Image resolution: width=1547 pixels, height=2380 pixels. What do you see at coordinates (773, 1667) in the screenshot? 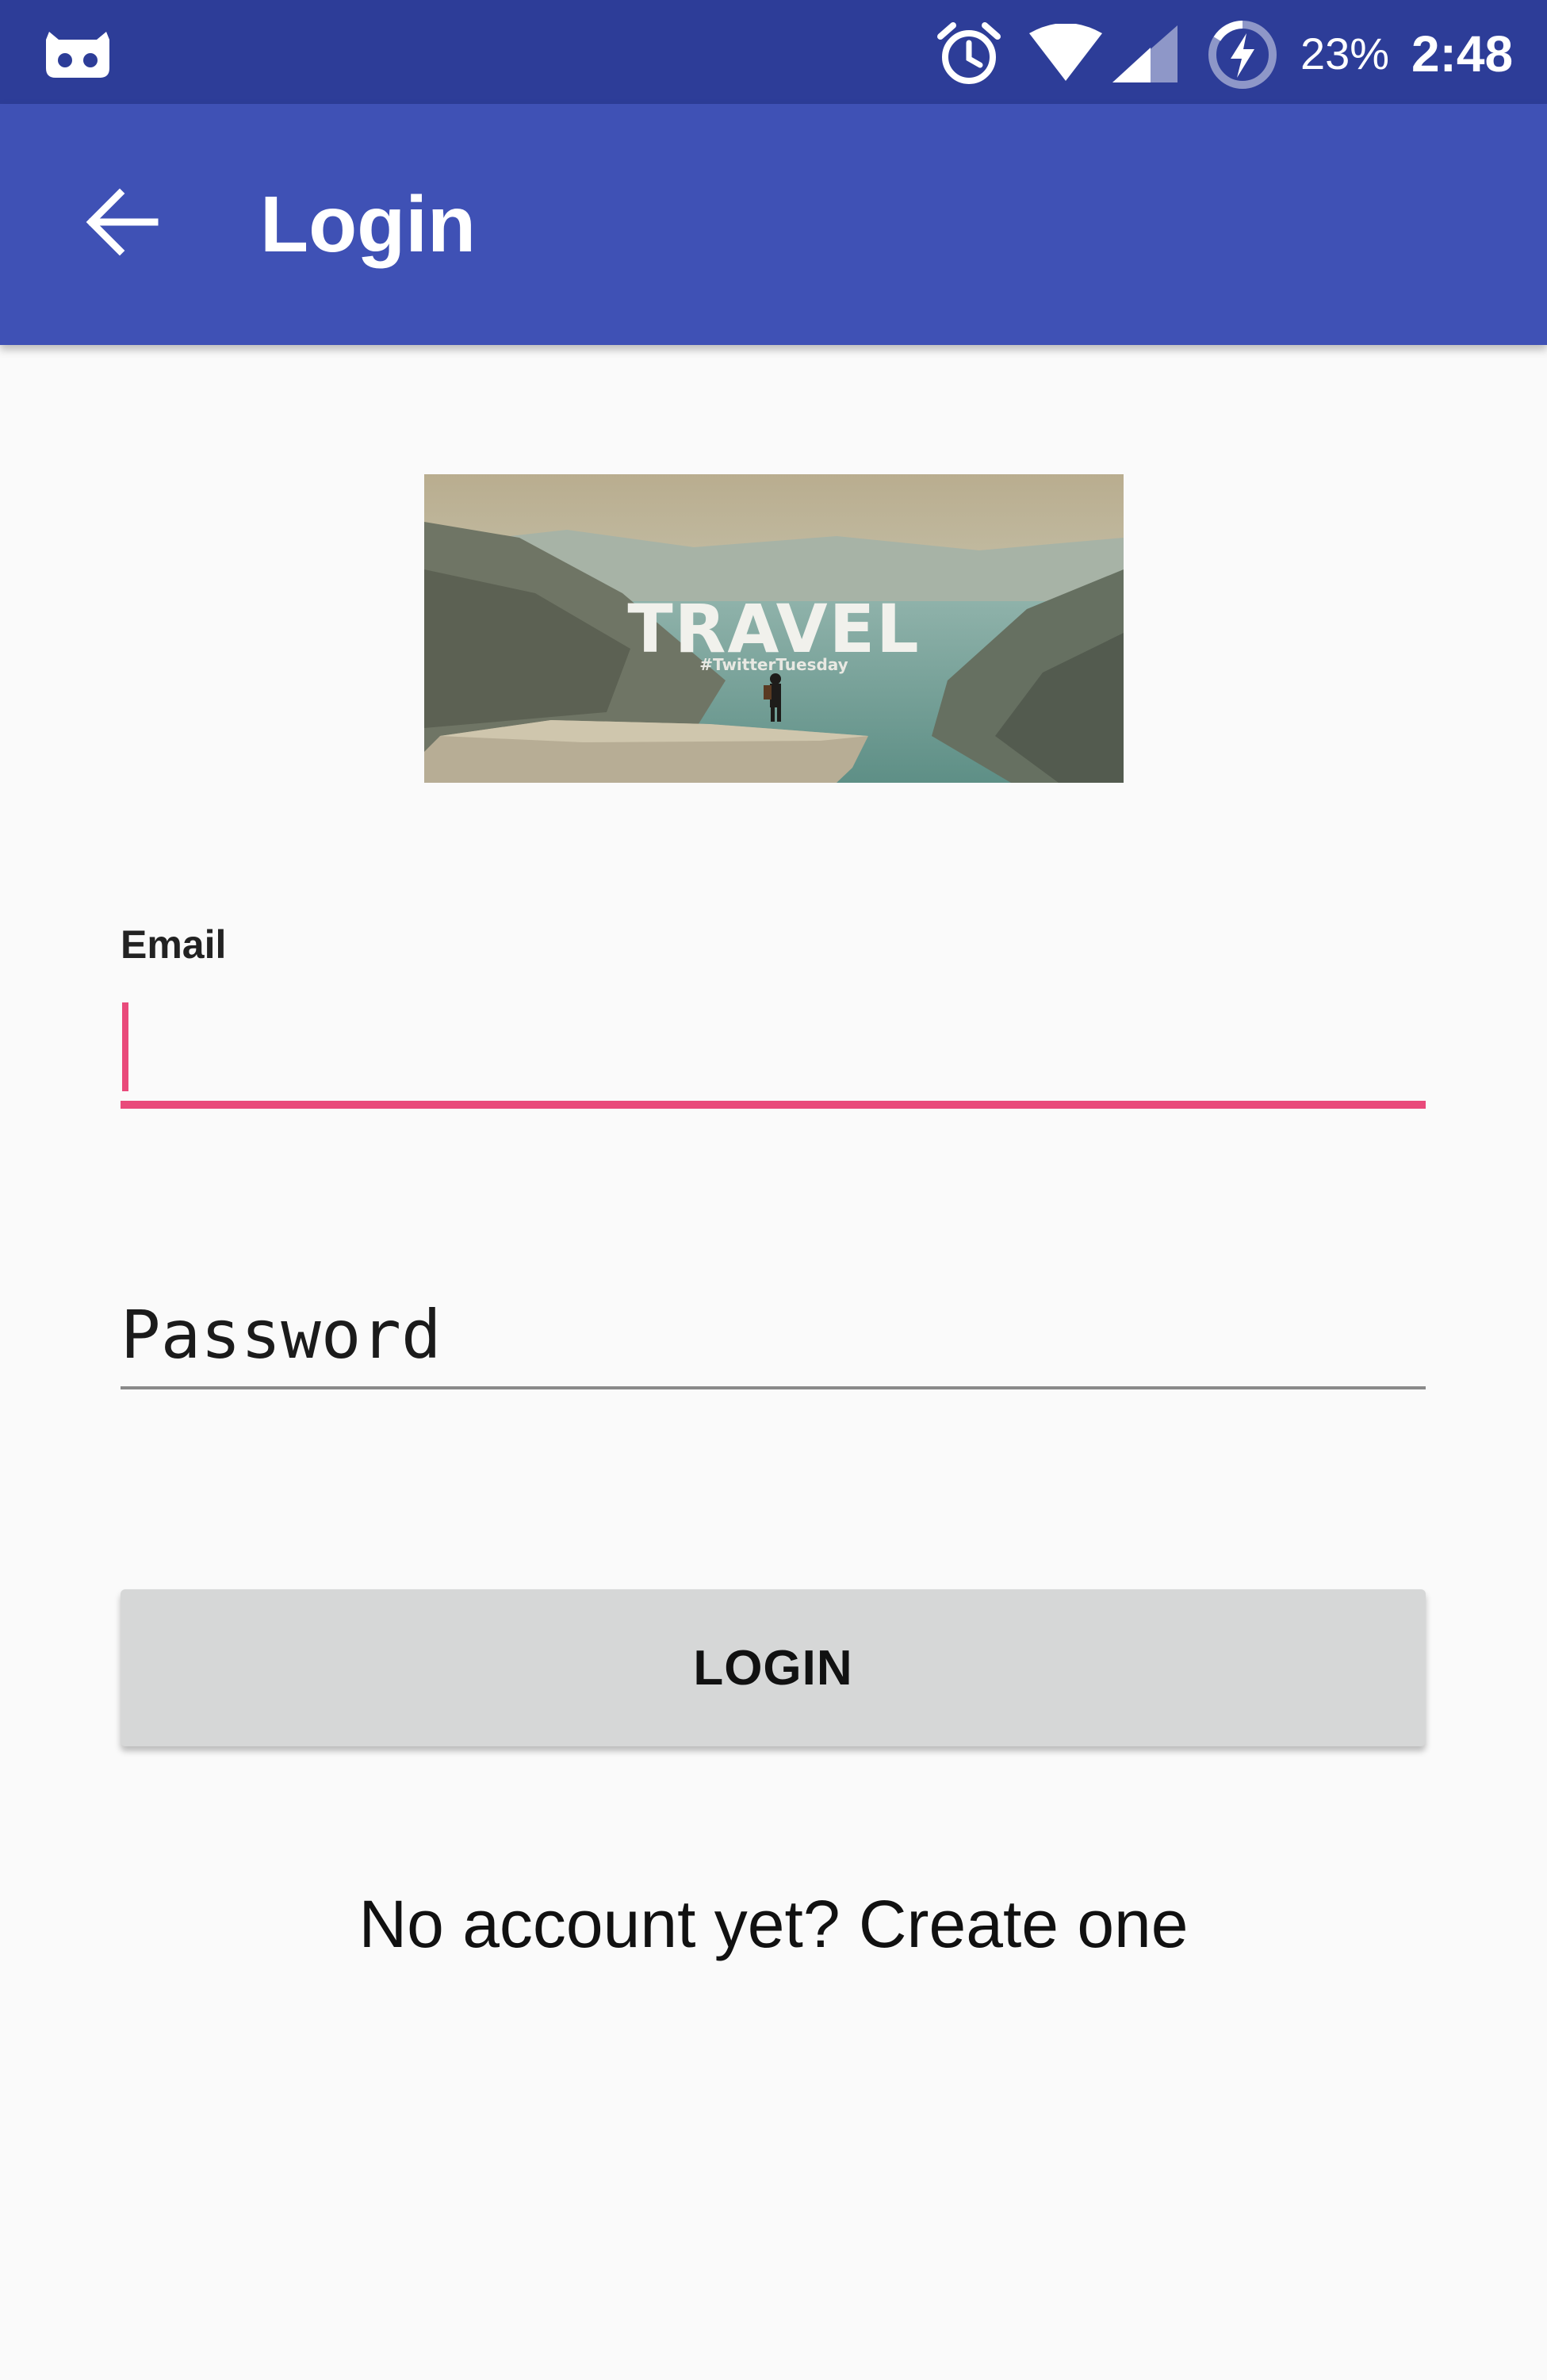
I see `login-button: LOGIN` at bounding box center [773, 1667].